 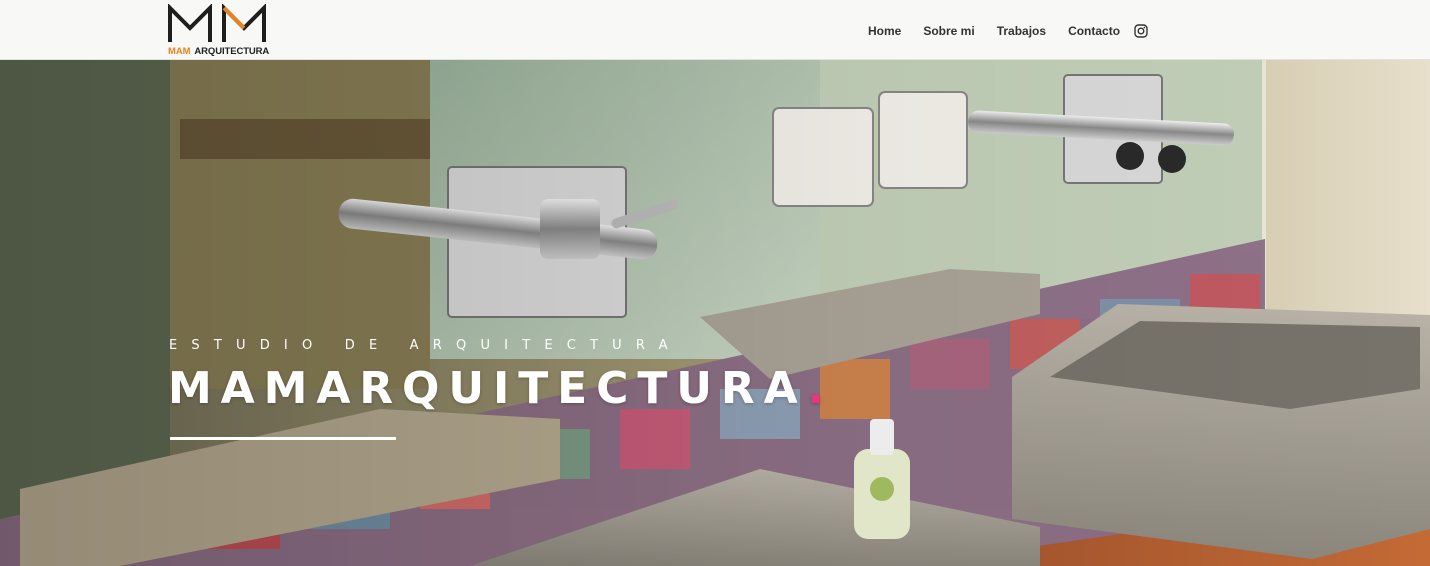 What do you see at coordinates (884, 31) in the screenshot?
I see `nav-home: Home` at bounding box center [884, 31].